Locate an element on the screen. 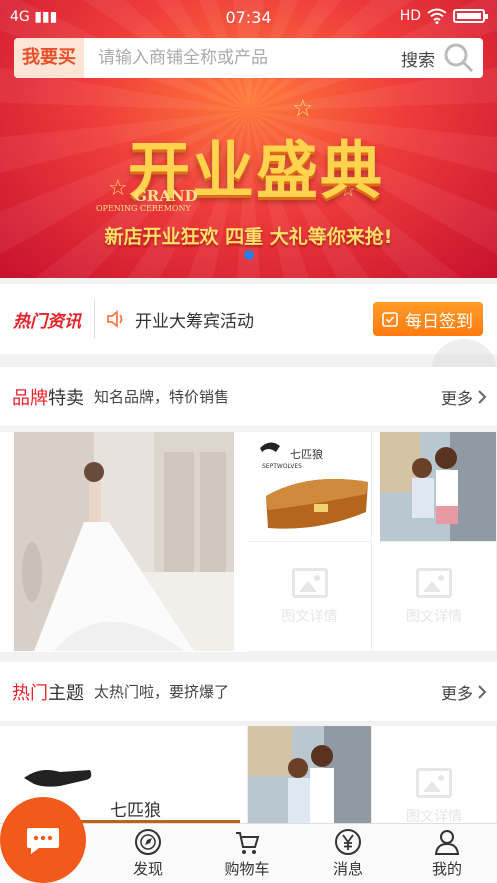 Image resolution: width=497 pixels, height=883 pixels. section-title-black: 主题 is located at coordinates (66, 693).